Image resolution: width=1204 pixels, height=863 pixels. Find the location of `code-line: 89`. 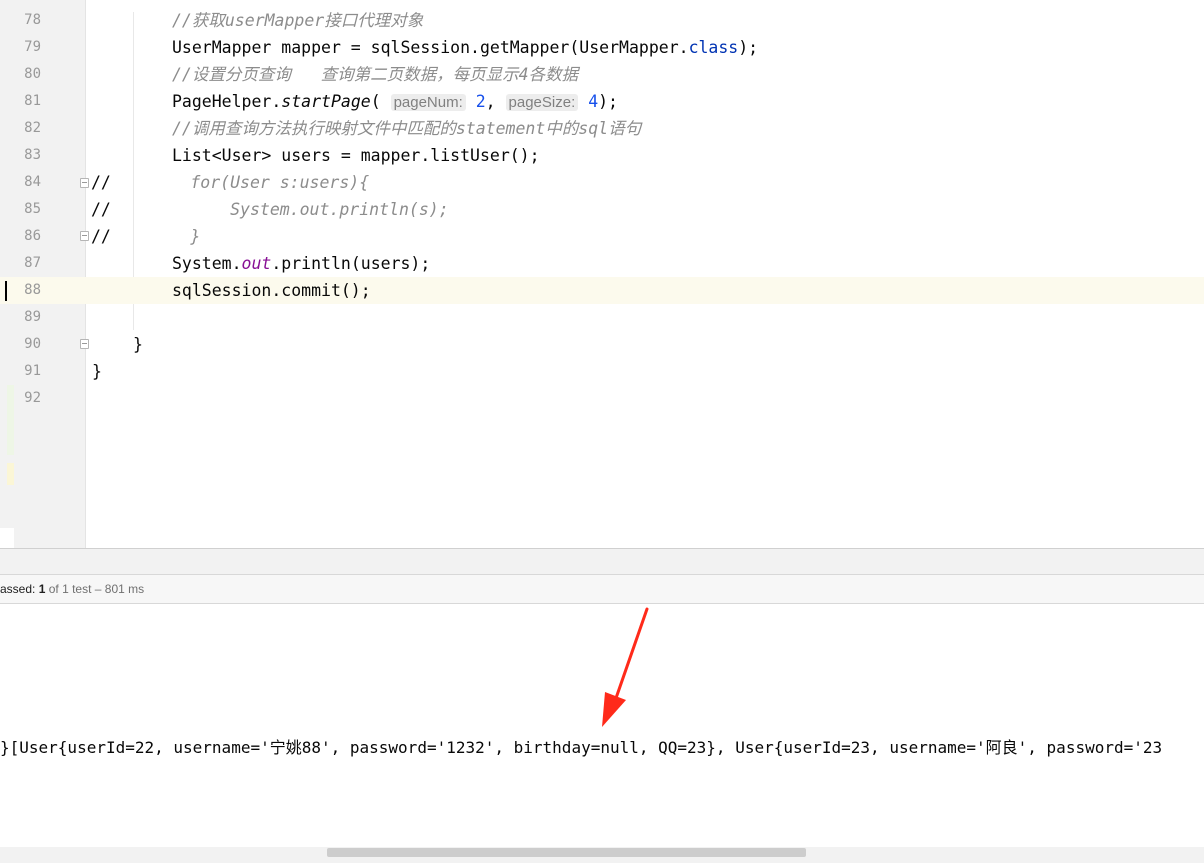

code-line: 89 is located at coordinates (602, 317).